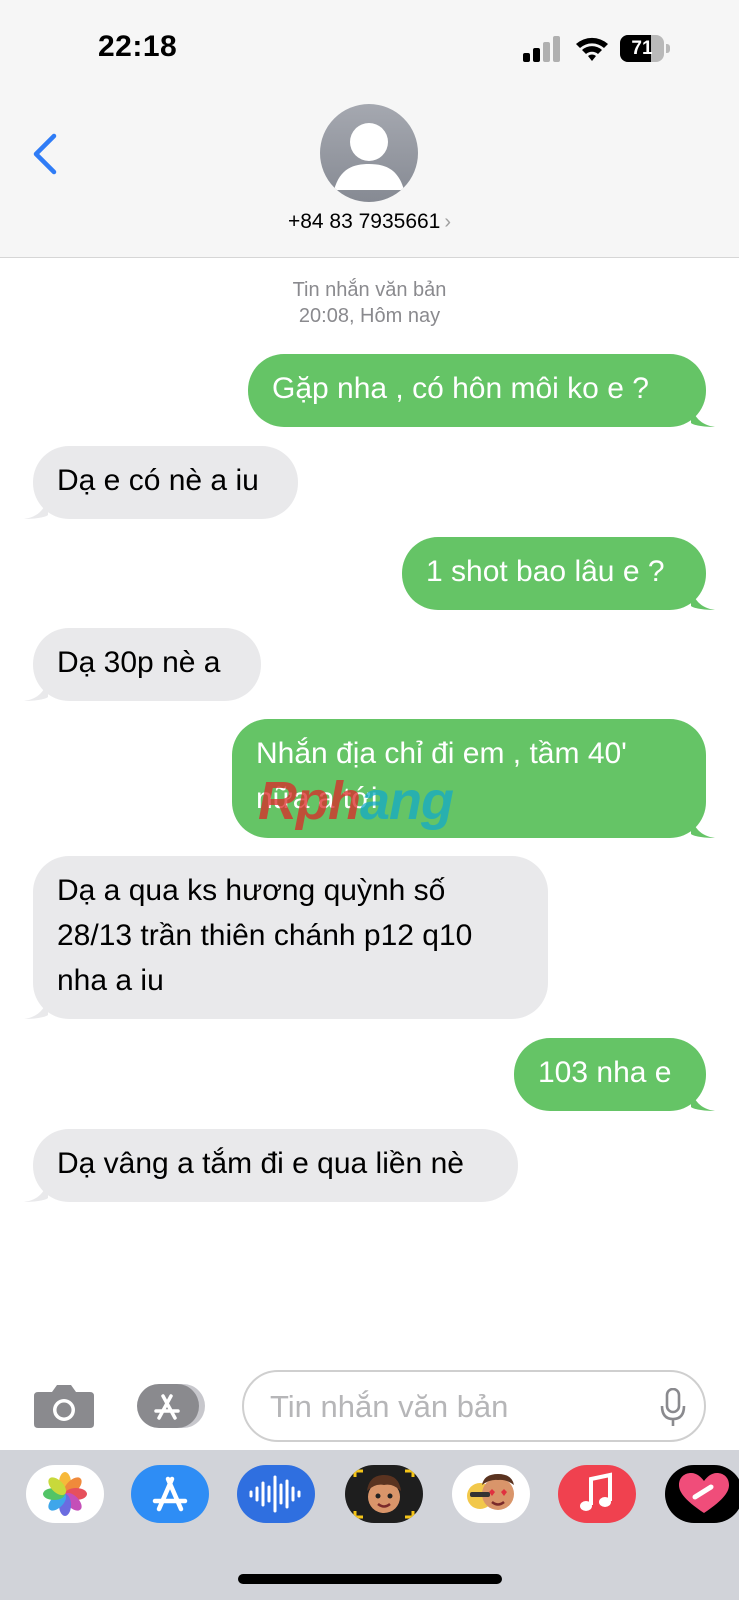 The width and height of the screenshot is (739, 1600). I want to click on conversation-header: +84 83 7935661 ›, so click(369, 174).